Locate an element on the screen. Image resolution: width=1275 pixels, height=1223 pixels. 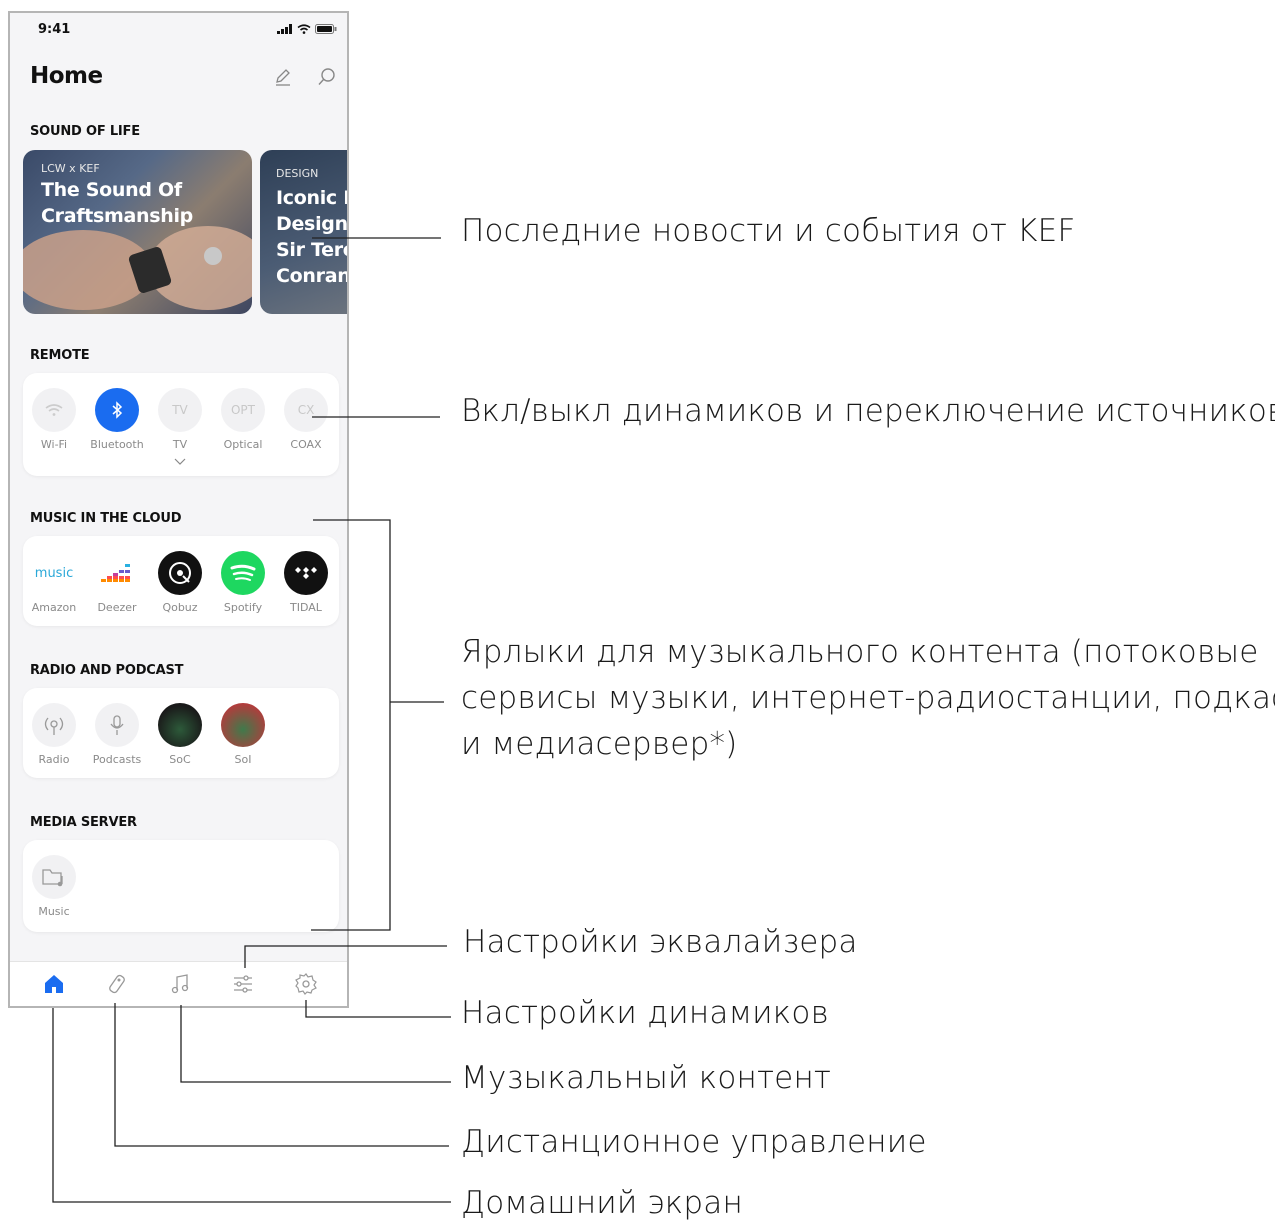
callout-remote-control: Дистанционное управление is located at coordinates (694, 1142).